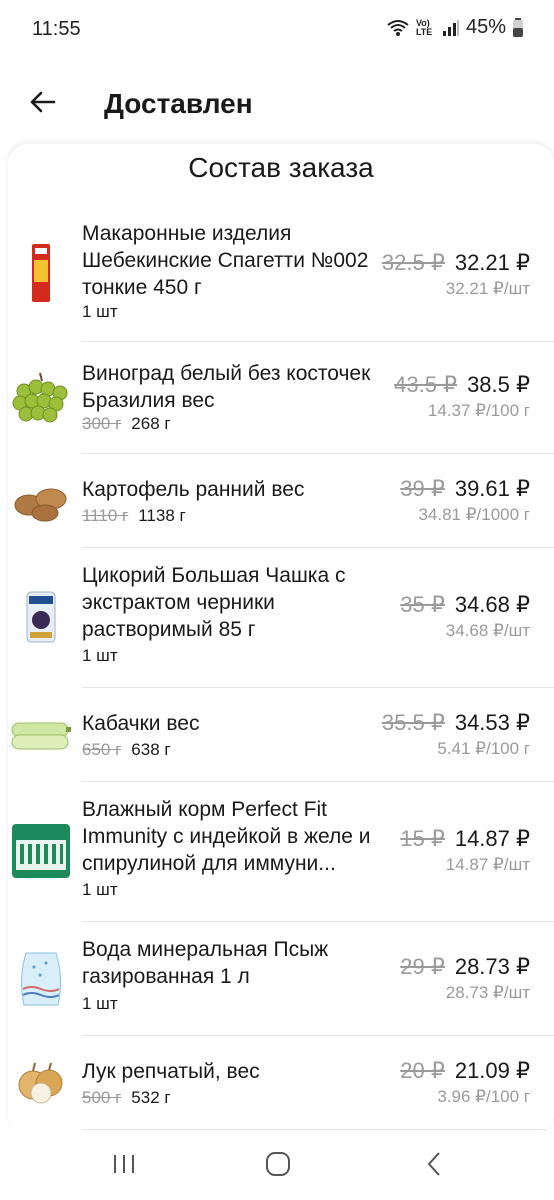 This screenshot has height=1200, width=554. What do you see at coordinates (205, 963) in the screenshot?
I see `item-name: Вода минеральная Псыж газированная 1 л` at bounding box center [205, 963].